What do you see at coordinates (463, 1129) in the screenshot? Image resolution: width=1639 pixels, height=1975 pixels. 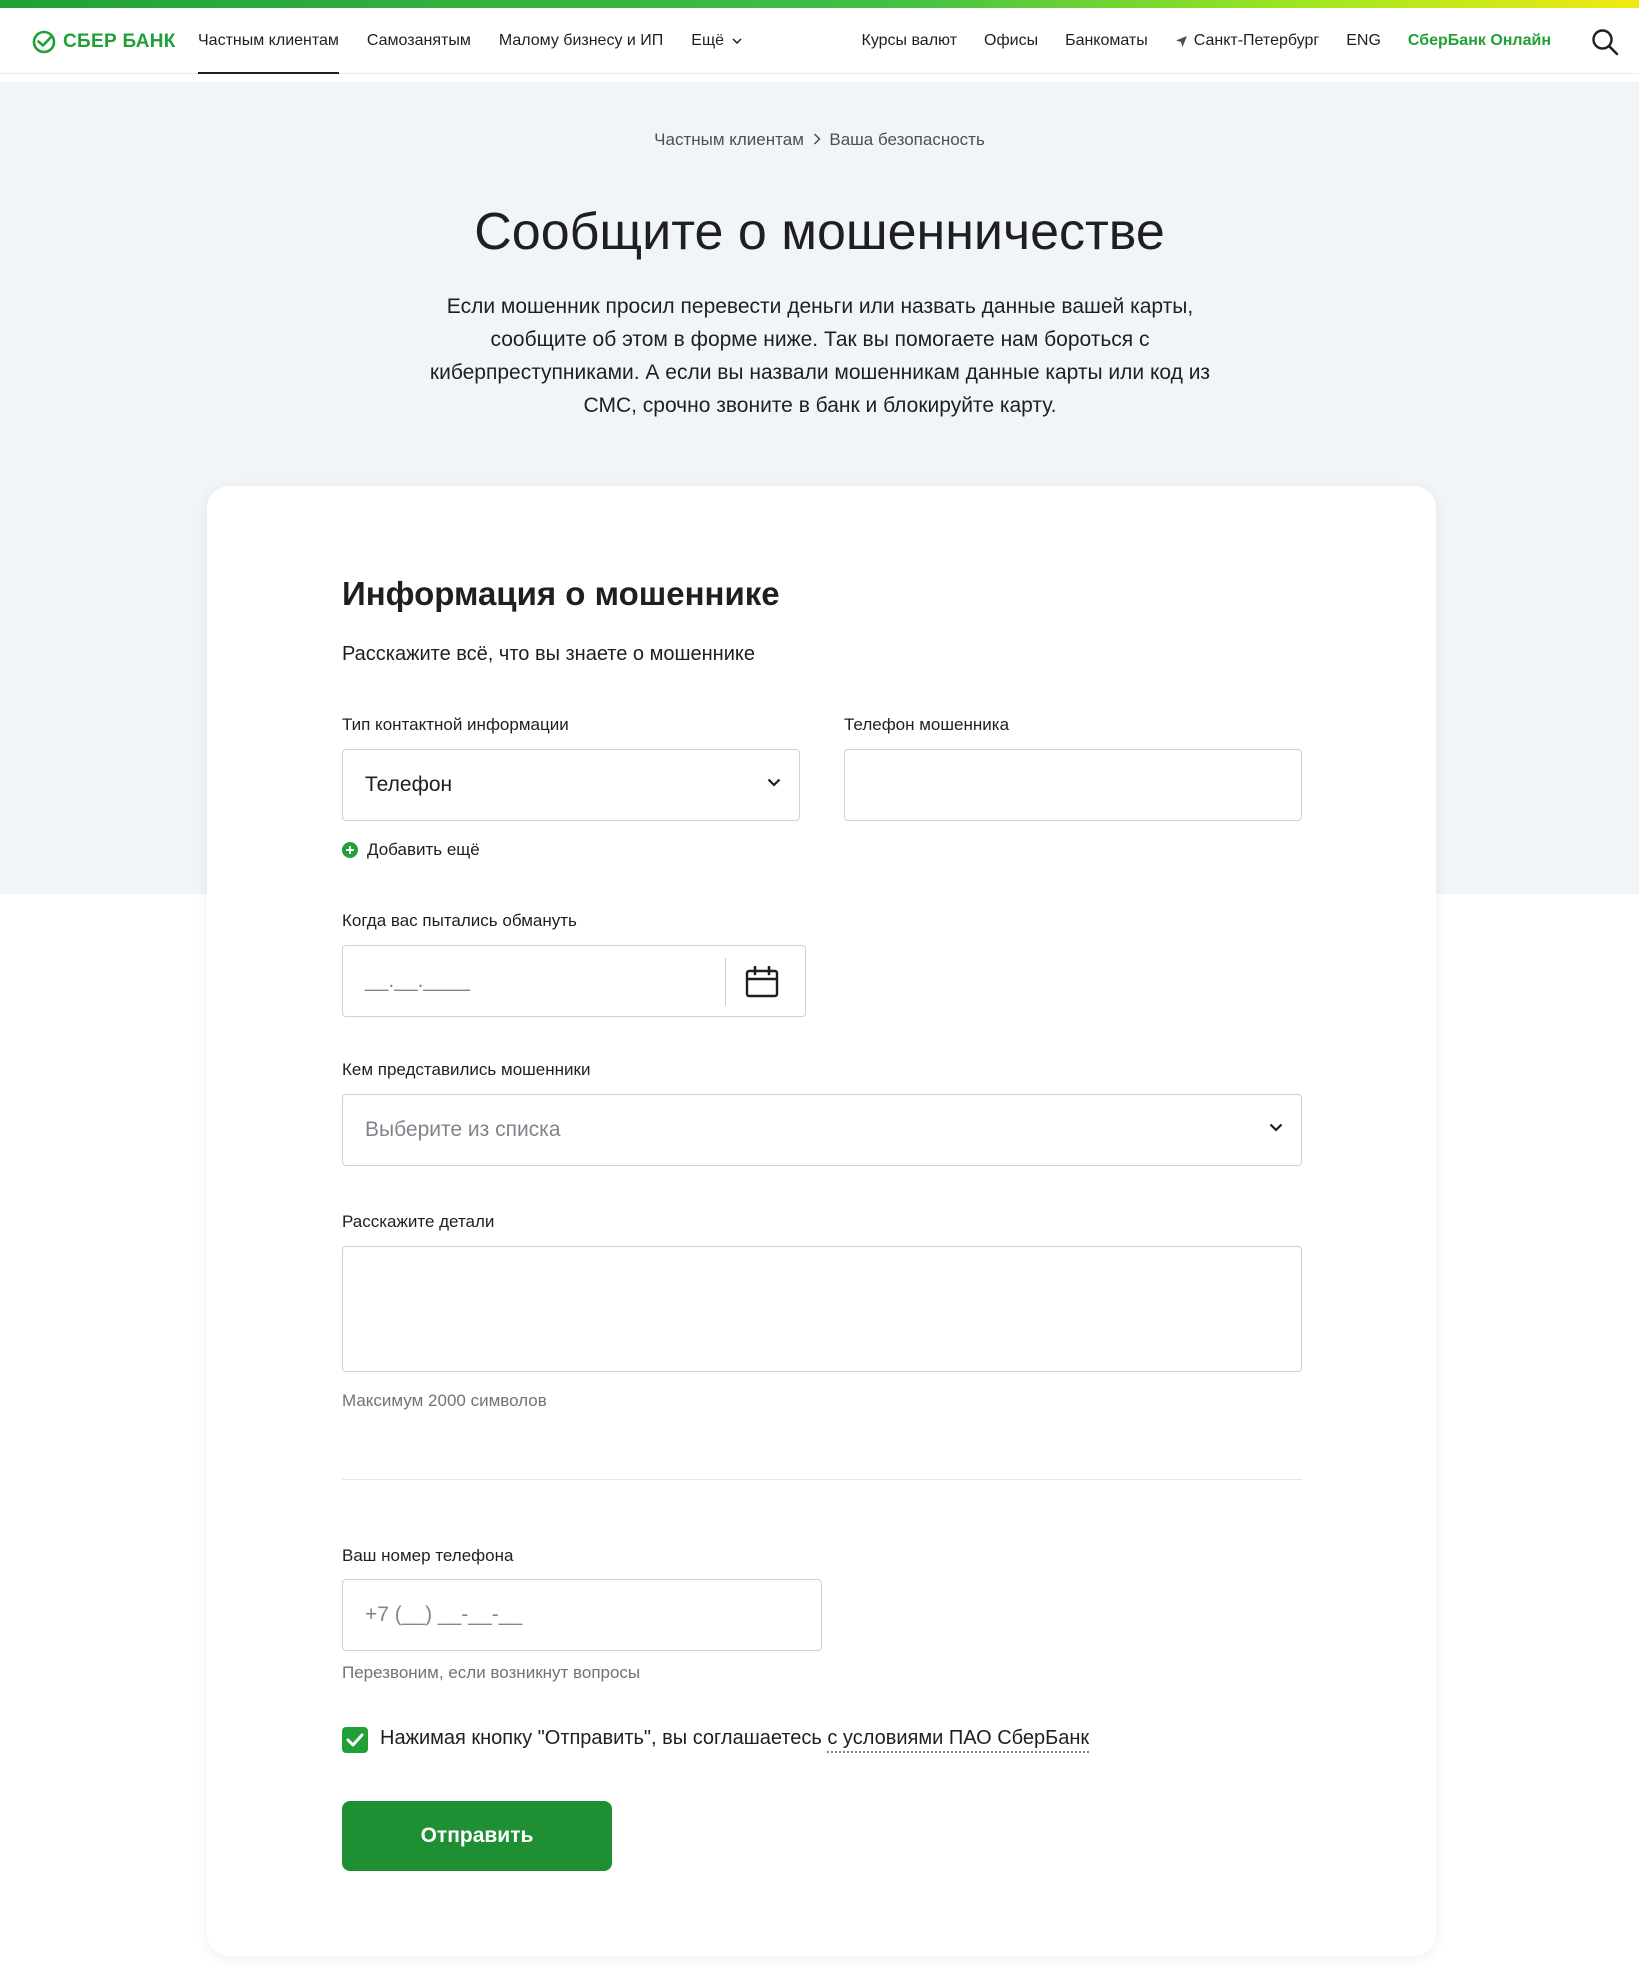 I see `impersonated-placeholder: Выберите из списка` at bounding box center [463, 1129].